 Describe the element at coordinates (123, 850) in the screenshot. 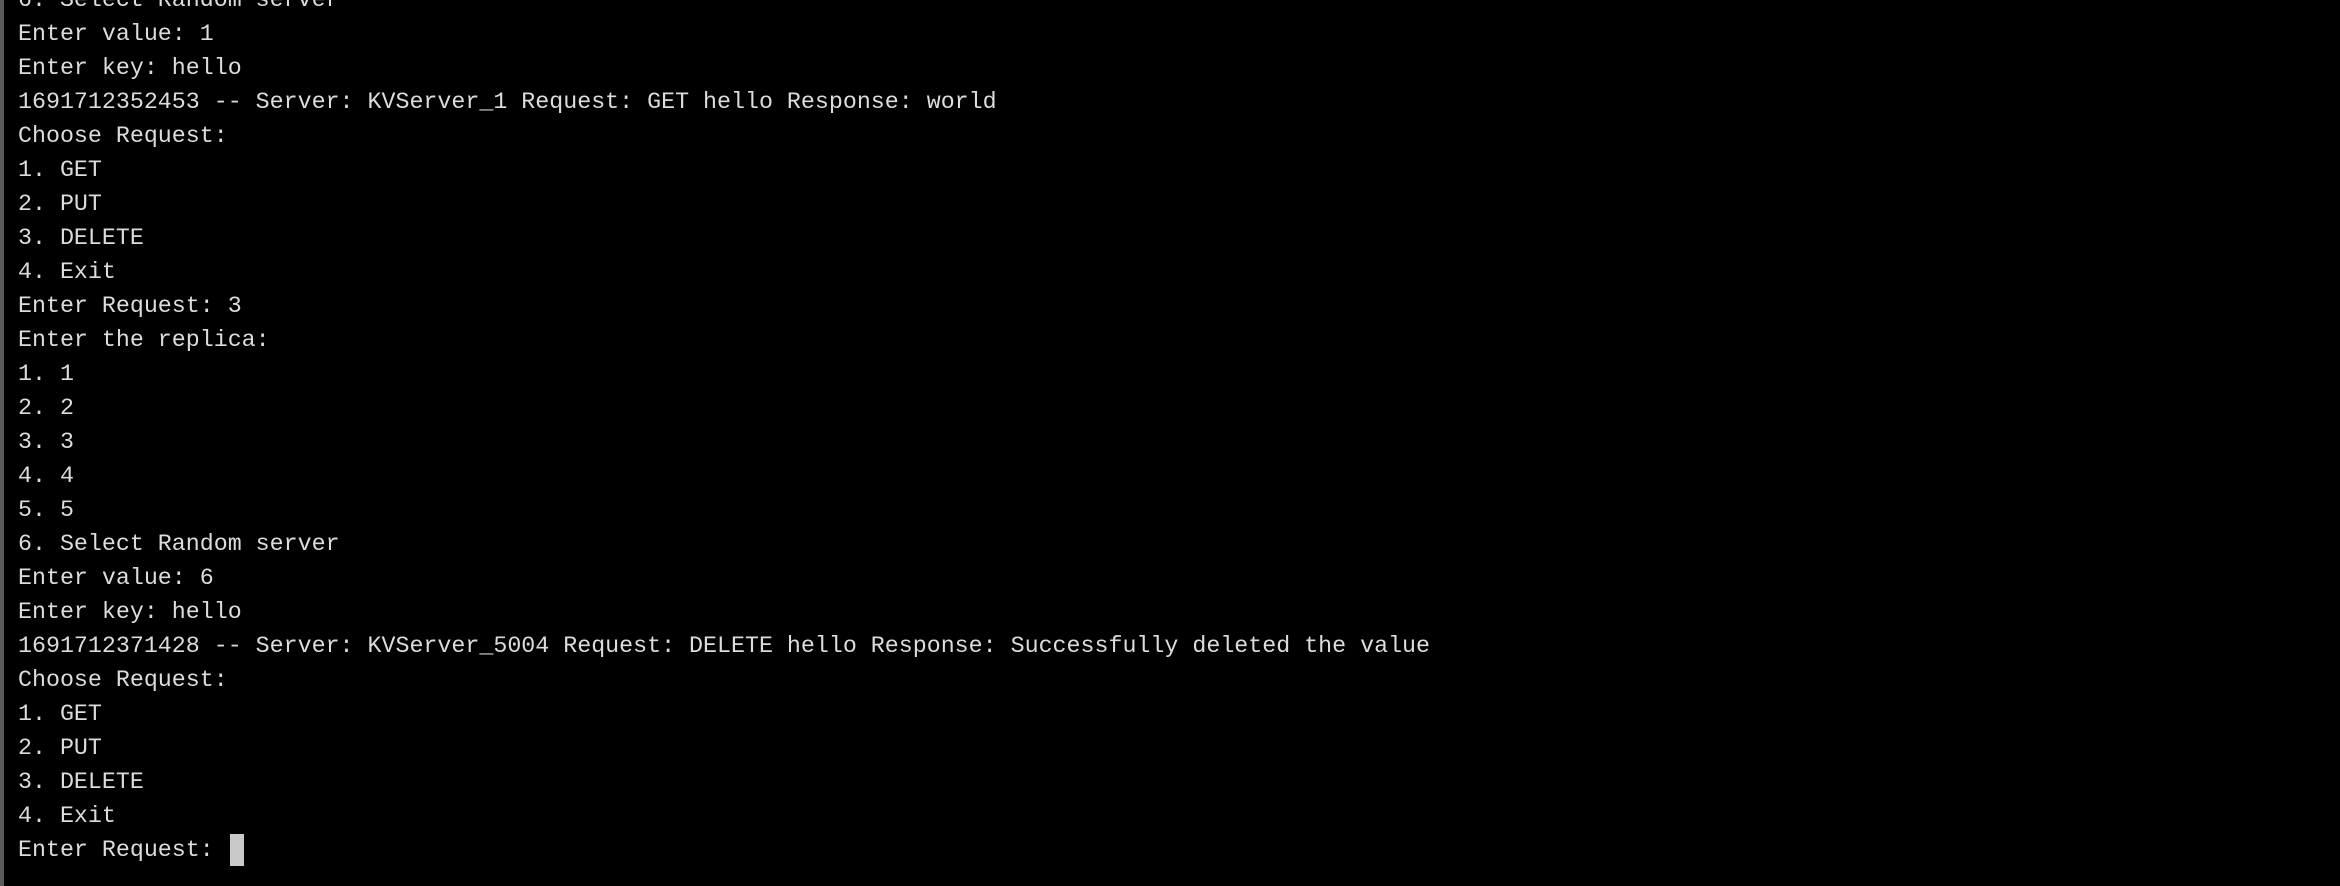

I see `prompt-text: Enter Request:` at that location.